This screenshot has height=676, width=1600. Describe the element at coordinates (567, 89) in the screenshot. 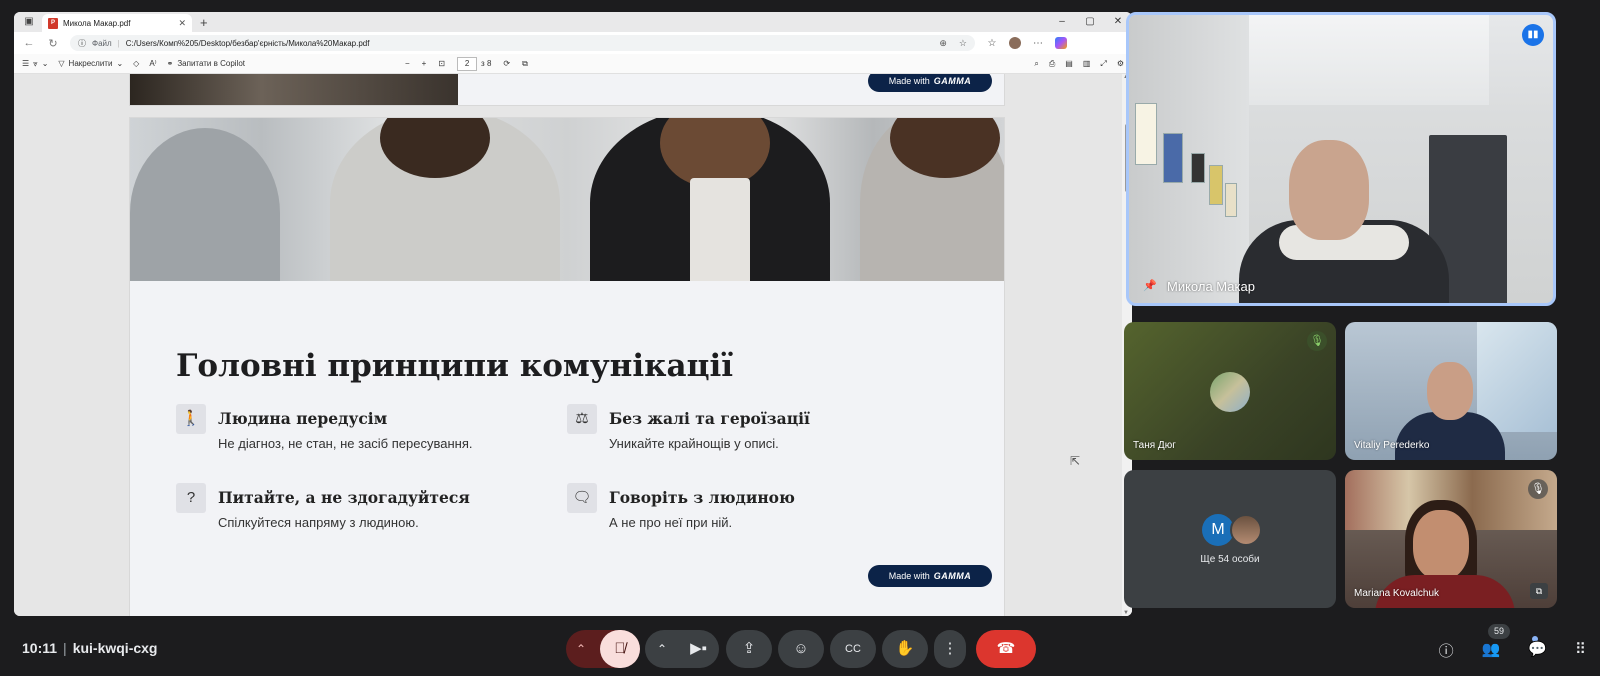

I see `previous-slide: Made with GAMMA` at that location.